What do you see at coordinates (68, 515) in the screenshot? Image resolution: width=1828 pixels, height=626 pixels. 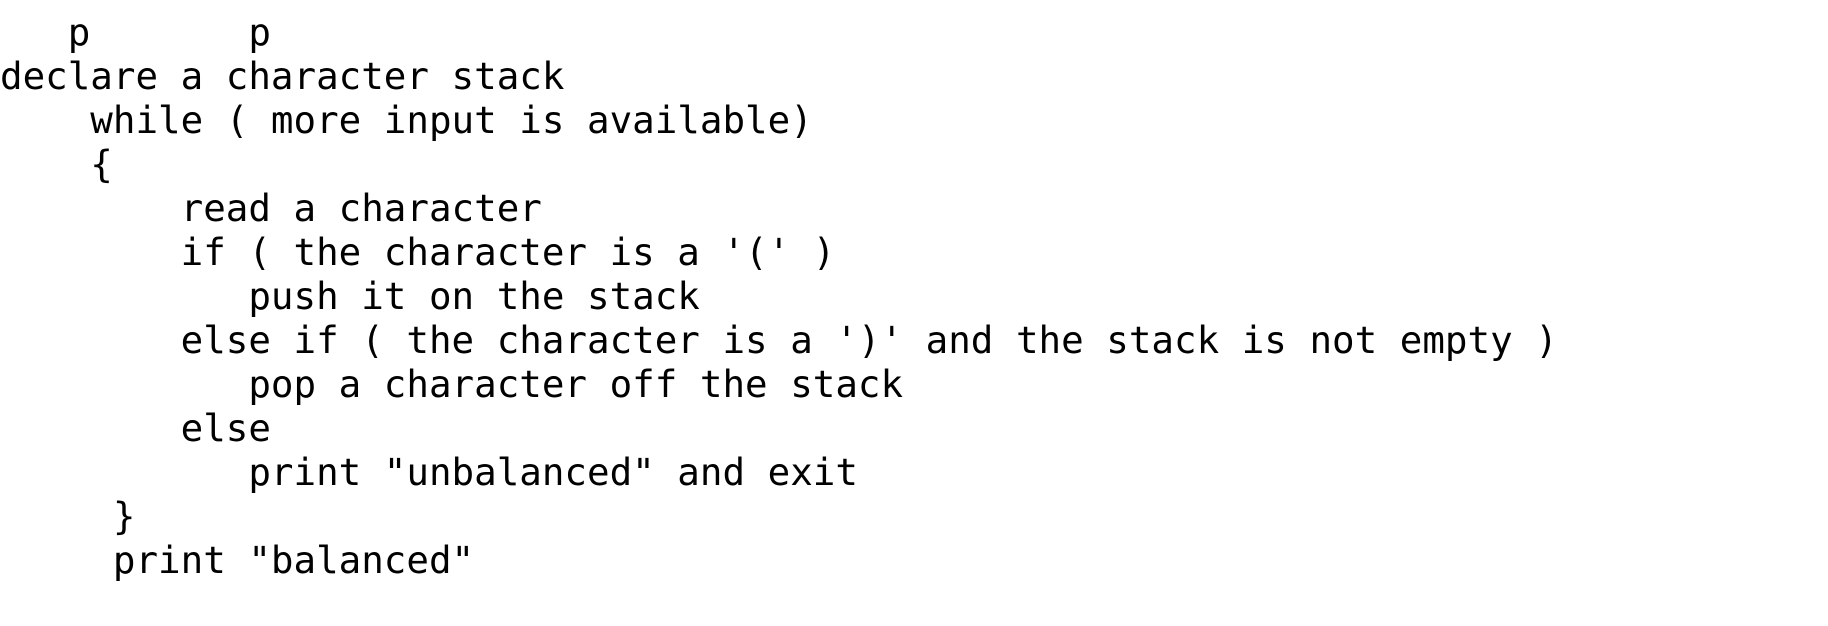 I see `code-line-close-brace: }` at bounding box center [68, 515].